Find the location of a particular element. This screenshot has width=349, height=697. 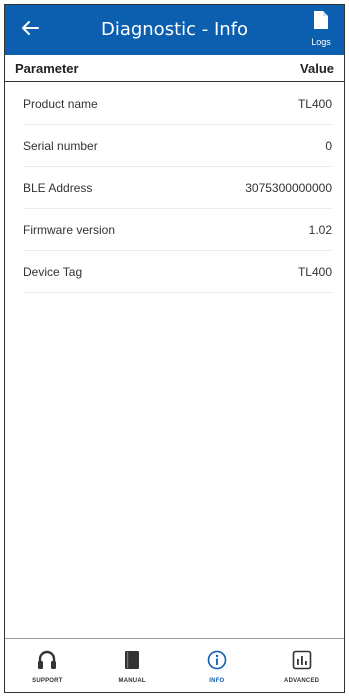

app-header: Diagnostic - Info Logs is located at coordinates (174, 30).